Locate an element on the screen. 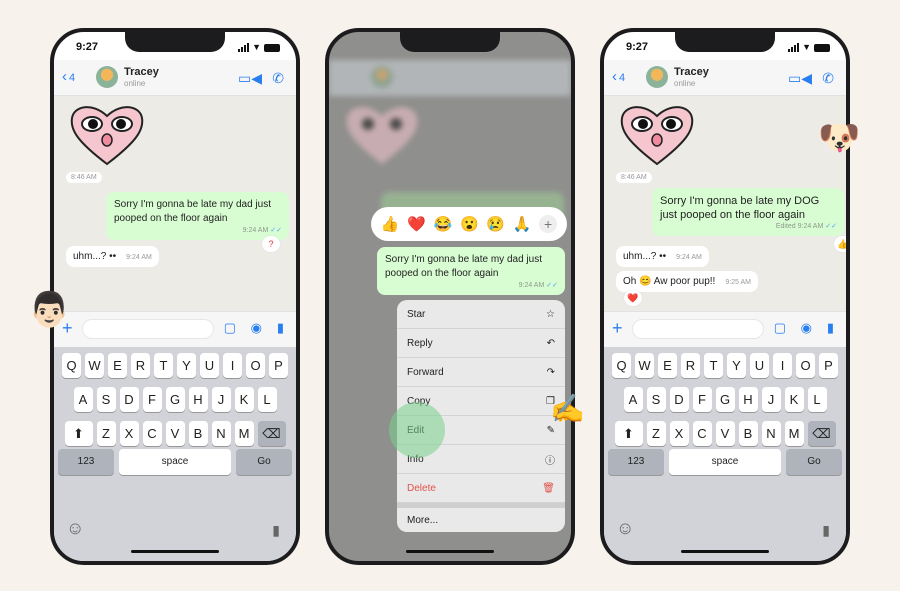  message-reaction: 👍 is located at coordinates (840, 244).